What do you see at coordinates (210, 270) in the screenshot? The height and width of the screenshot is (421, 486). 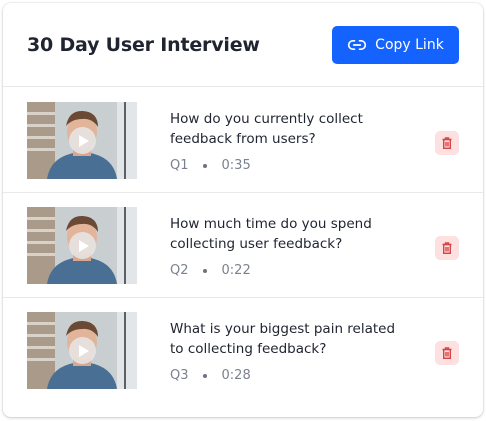 I see `question-meta: Q2 0:22` at bounding box center [210, 270].